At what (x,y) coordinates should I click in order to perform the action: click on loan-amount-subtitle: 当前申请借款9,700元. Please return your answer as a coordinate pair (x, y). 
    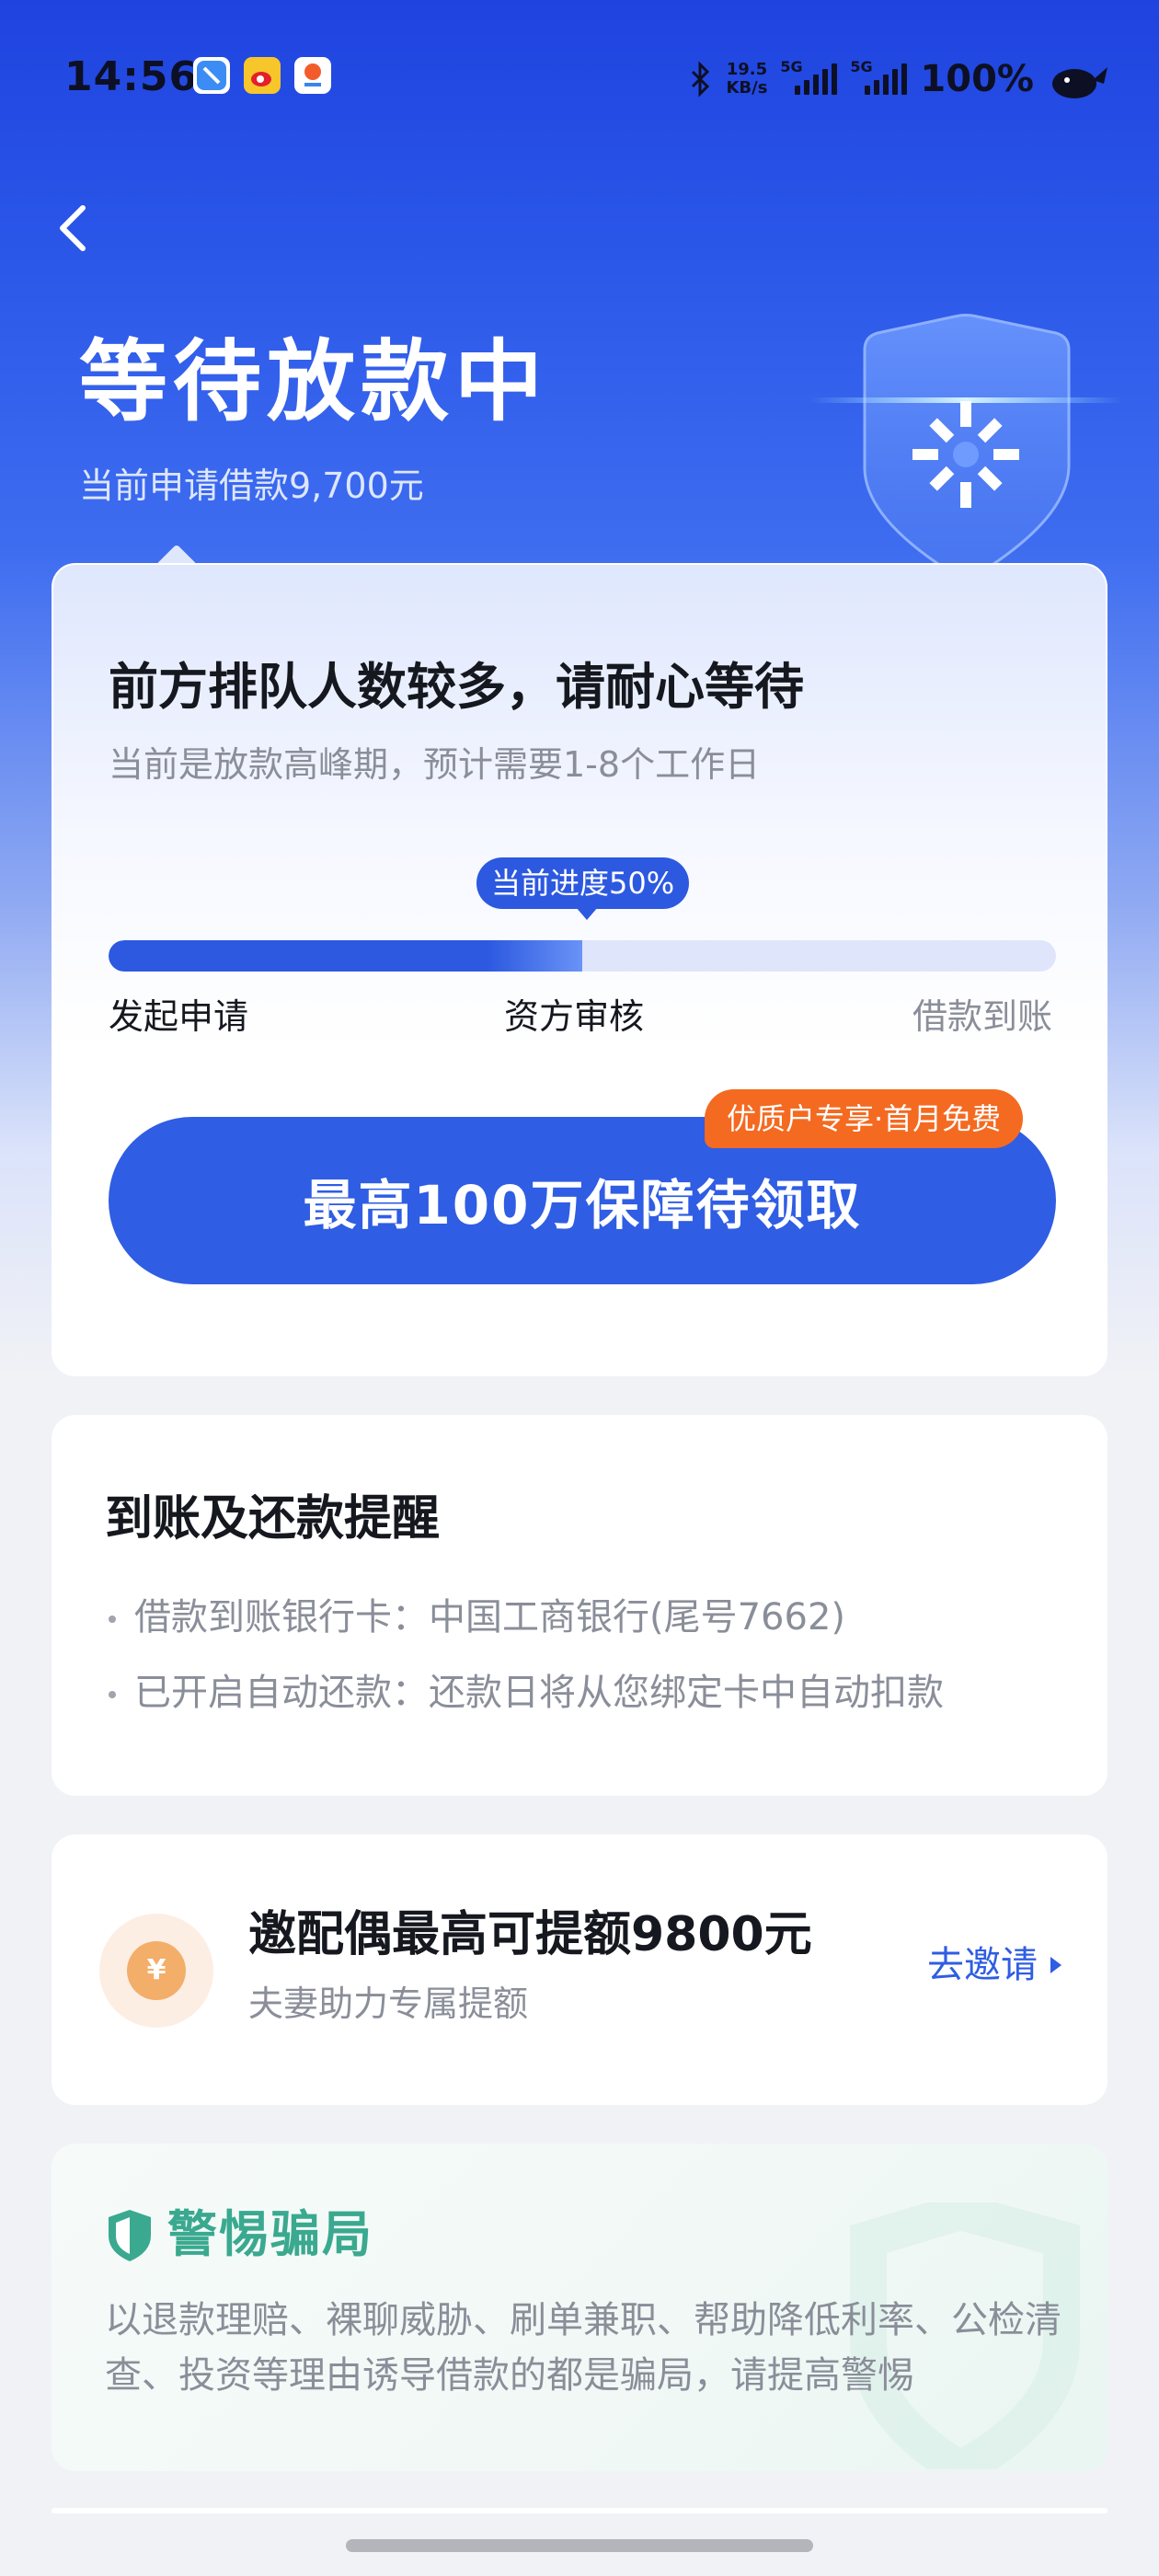
    Looking at the image, I should click on (251, 486).